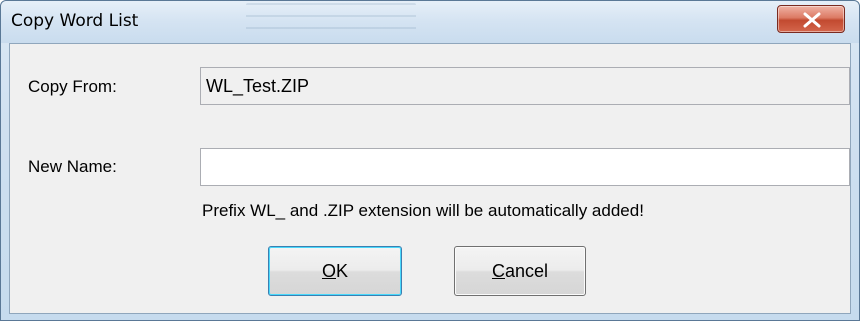 This screenshot has height=321, width=860. I want to click on new-name-input, so click(525, 167).